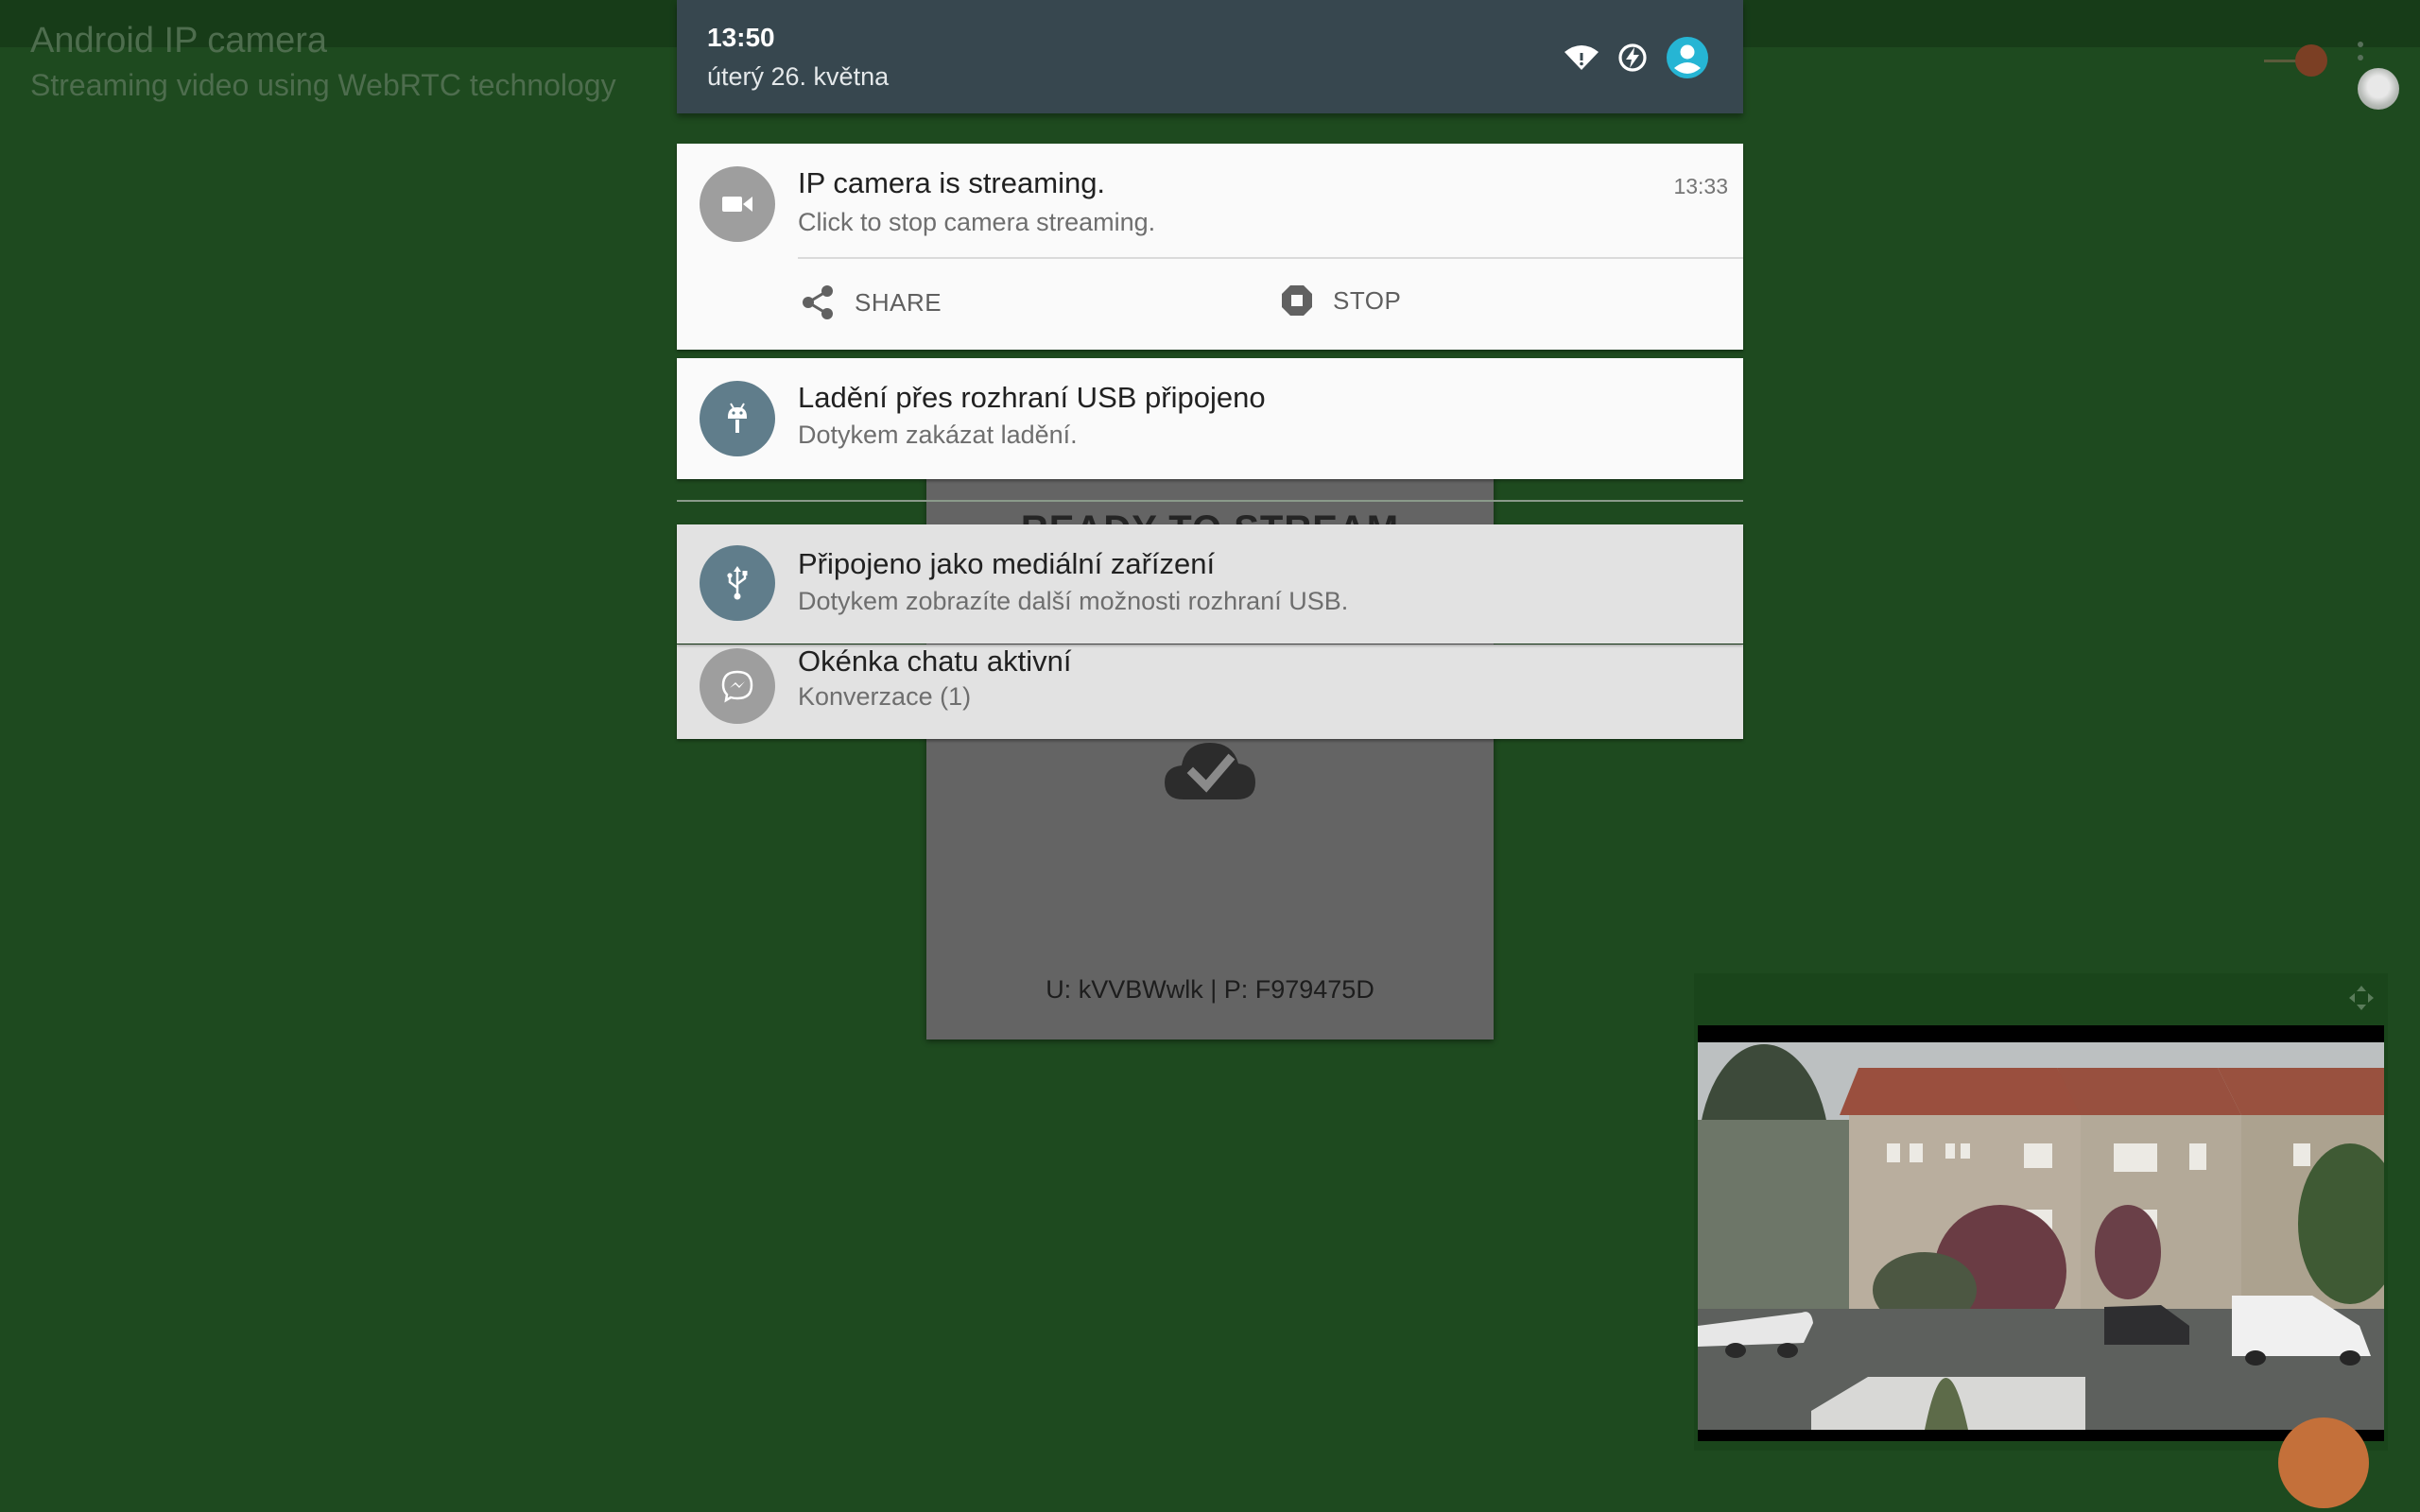 The height and width of the screenshot is (1512, 2420). I want to click on notification-title: Okénka chatu aktivní, so click(935, 661).